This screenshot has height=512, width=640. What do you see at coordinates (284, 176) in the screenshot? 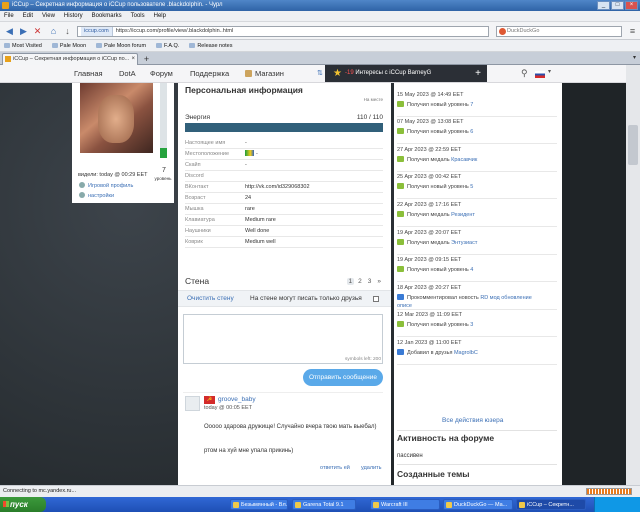
I see `info-row: Discord` at bounding box center [284, 176].